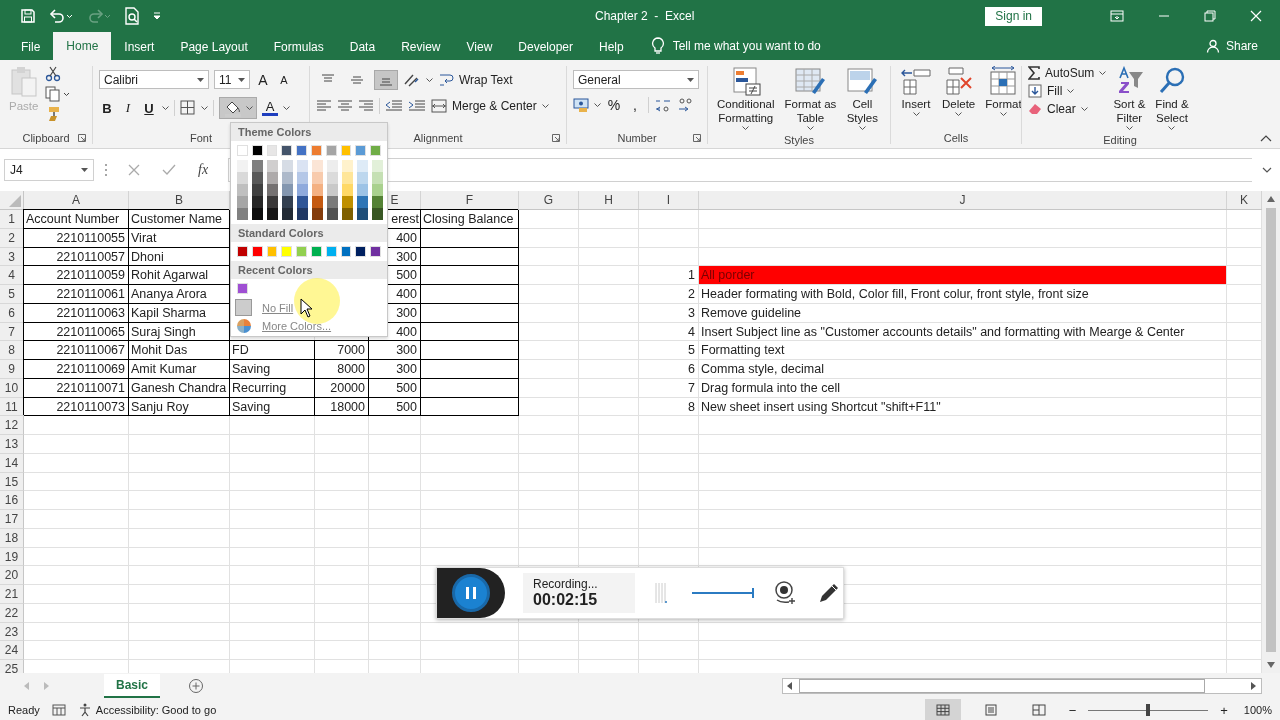 The image size is (1280, 720). I want to click on group-label: Clipboard, so click(46, 138).